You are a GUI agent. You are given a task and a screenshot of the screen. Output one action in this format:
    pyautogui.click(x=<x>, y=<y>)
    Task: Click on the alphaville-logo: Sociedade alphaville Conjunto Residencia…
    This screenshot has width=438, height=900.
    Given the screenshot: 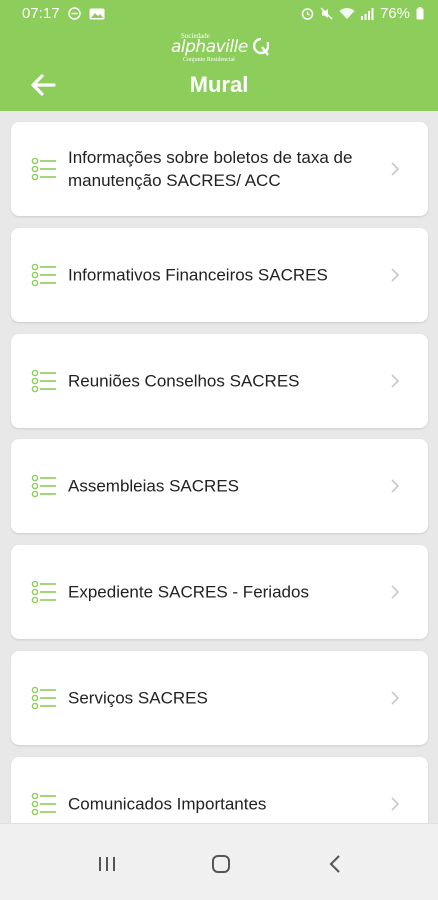 What is the action you would take?
    pyautogui.click(x=219, y=49)
    